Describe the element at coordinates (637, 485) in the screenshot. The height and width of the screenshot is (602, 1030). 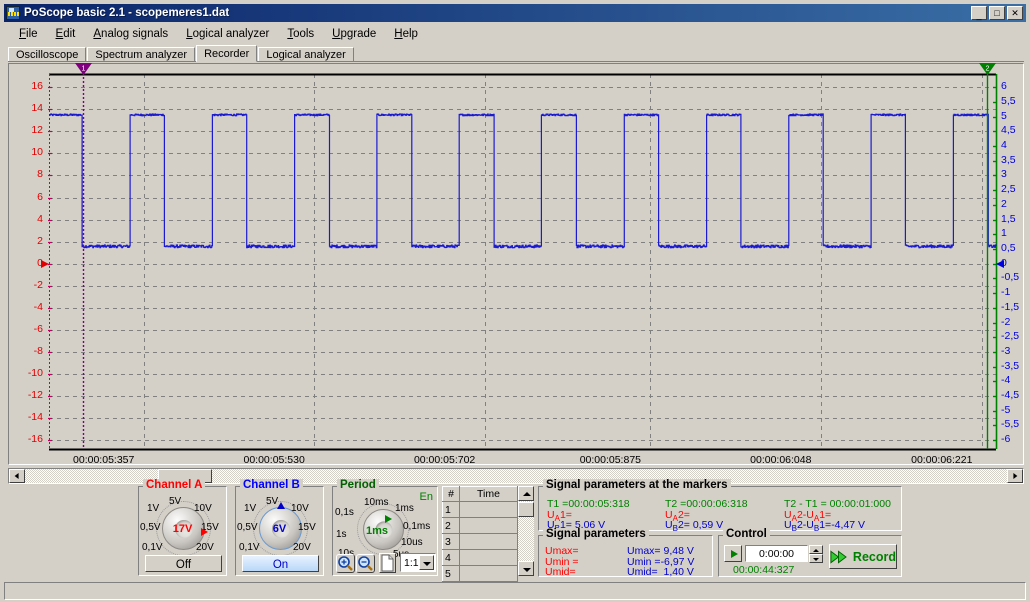
I see `marker-parameters-title: Signal parameters at the markers` at that location.